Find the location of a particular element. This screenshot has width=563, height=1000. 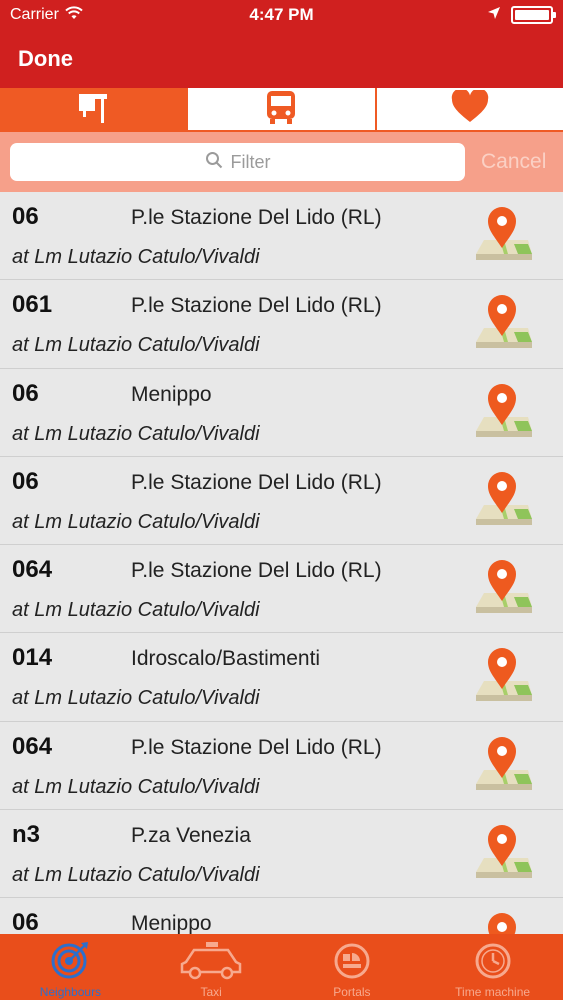

tab-label: Neighbours is located at coordinates (70, 992).